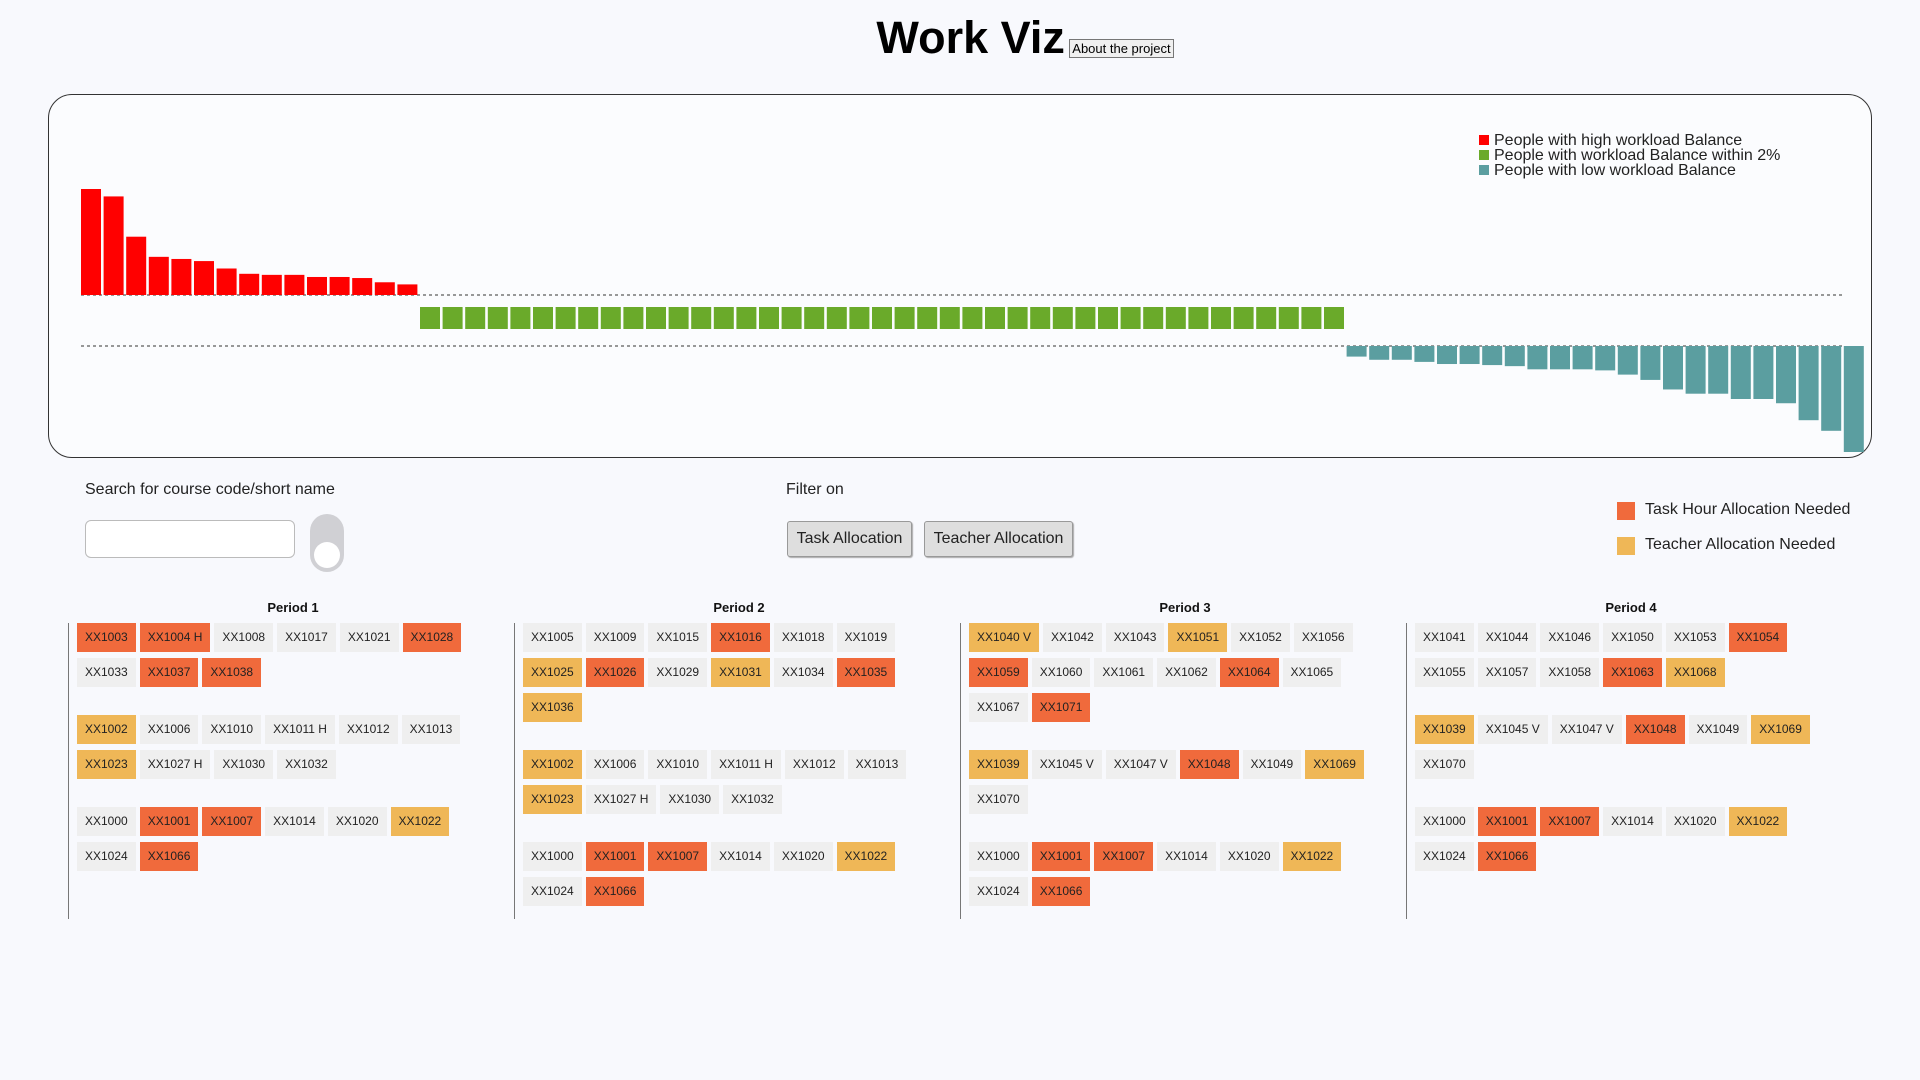 The width and height of the screenshot is (1920, 1080). I want to click on course-chip: XX1045 V, so click(1066, 764).